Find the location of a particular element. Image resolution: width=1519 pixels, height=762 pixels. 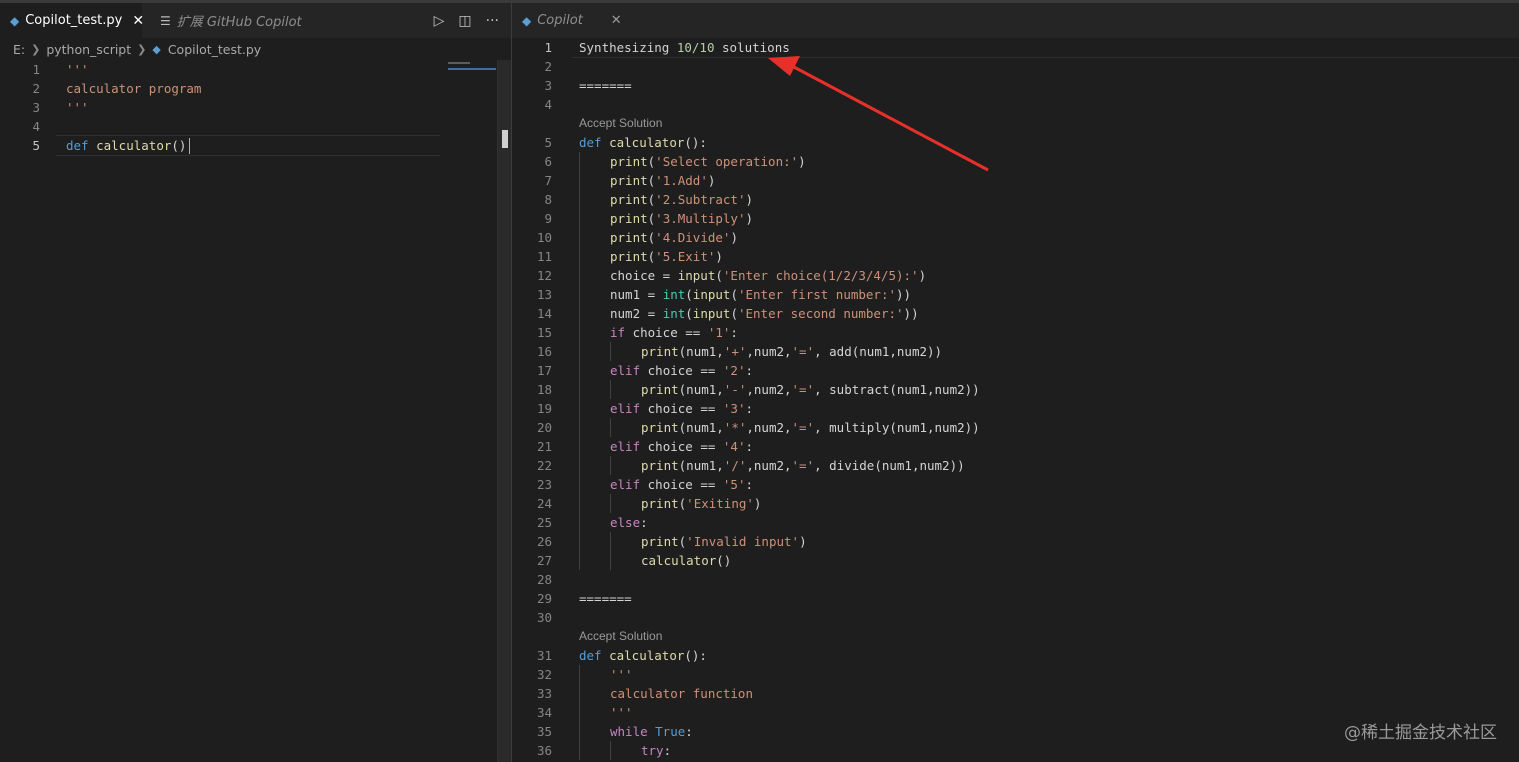

code-line: 3 ''' is located at coordinates (255, 107).